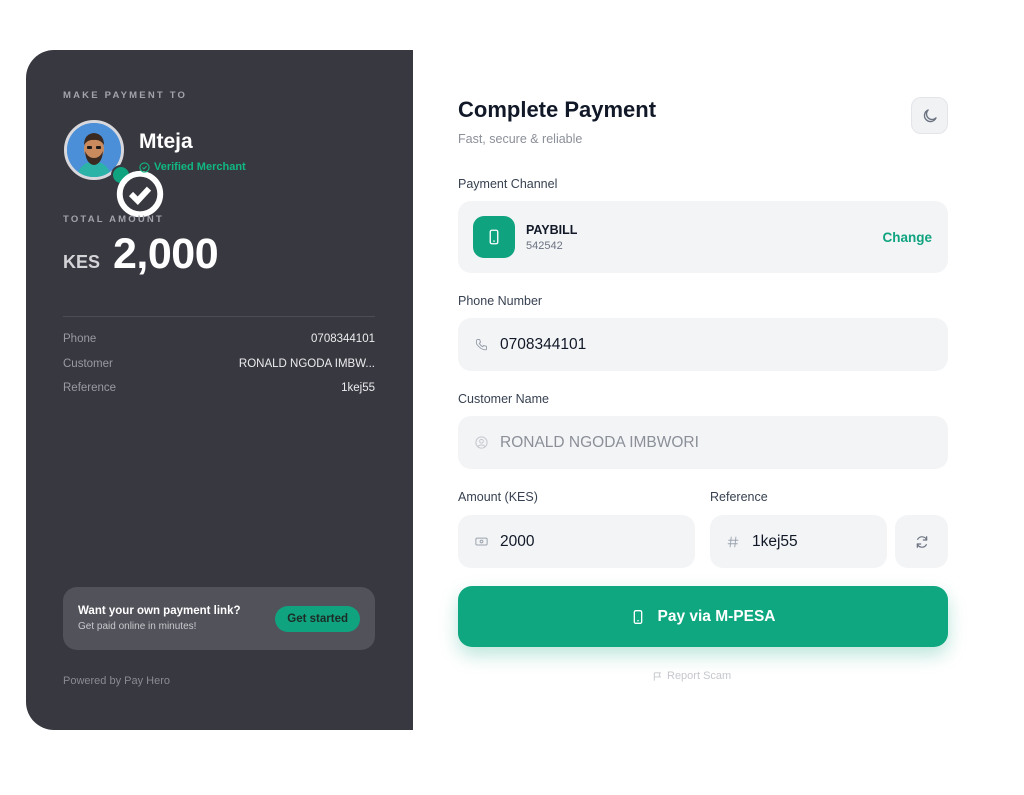  What do you see at coordinates (116, 681) in the screenshot?
I see `powered-by-text: Powered by Pay Hero` at bounding box center [116, 681].